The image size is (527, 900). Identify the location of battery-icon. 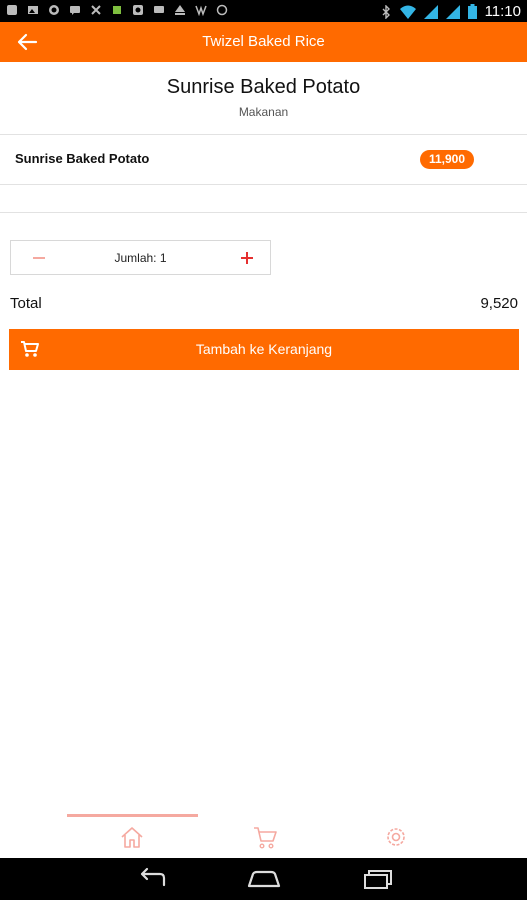
(472, 11).